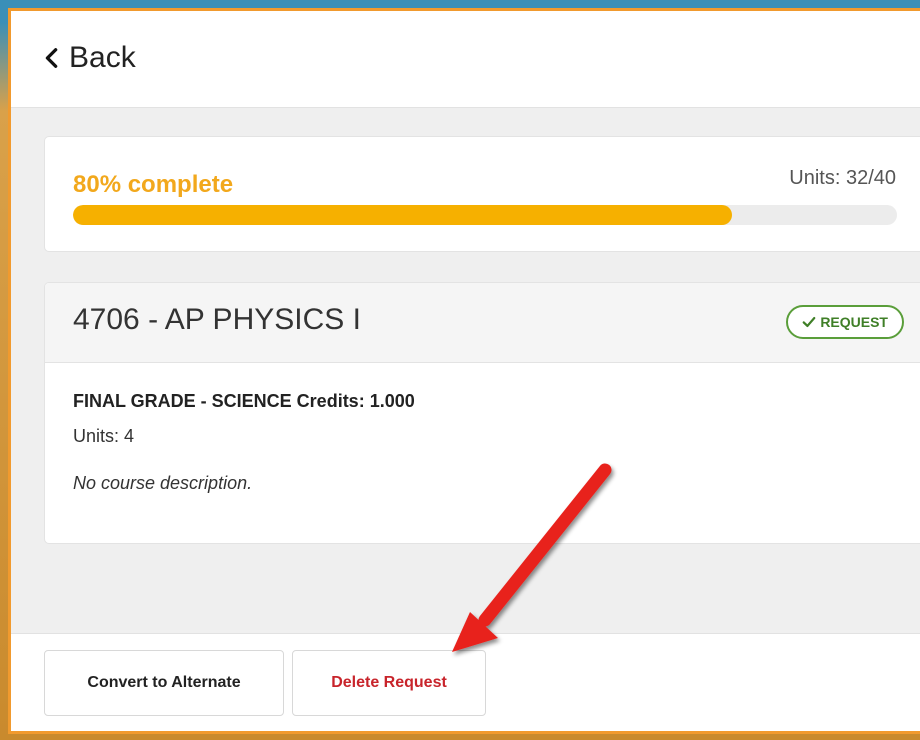 The width and height of the screenshot is (920, 740). What do you see at coordinates (217, 319) in the screenshot?
I see `course-title: 4706 - AP PHYSICS I` at bounding box center [217, 319].